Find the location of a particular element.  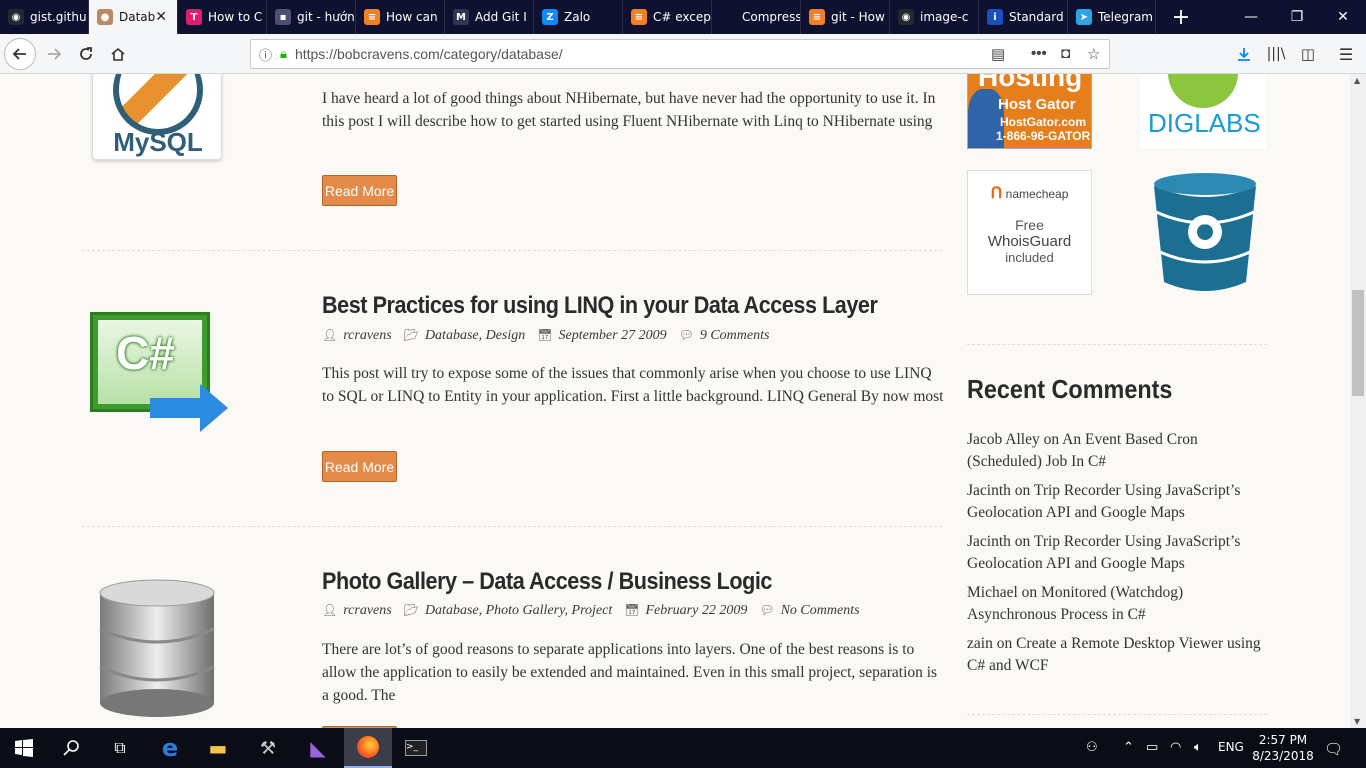

post-1-read-more-button: Read More is located at coordinates (359, 190).